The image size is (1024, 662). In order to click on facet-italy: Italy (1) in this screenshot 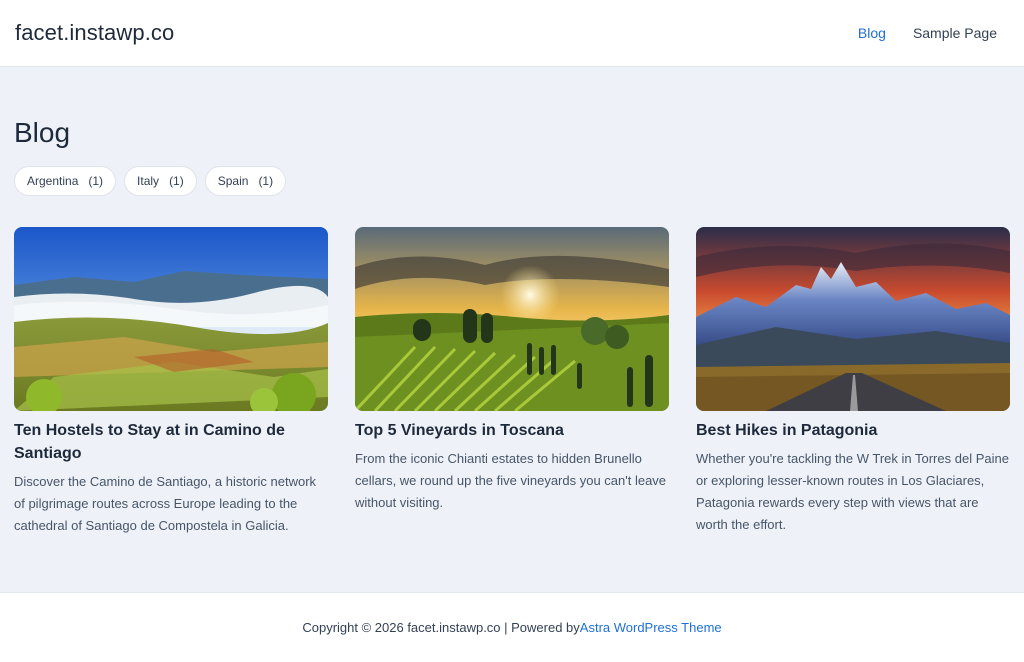, I will do `click(160, 181)`.